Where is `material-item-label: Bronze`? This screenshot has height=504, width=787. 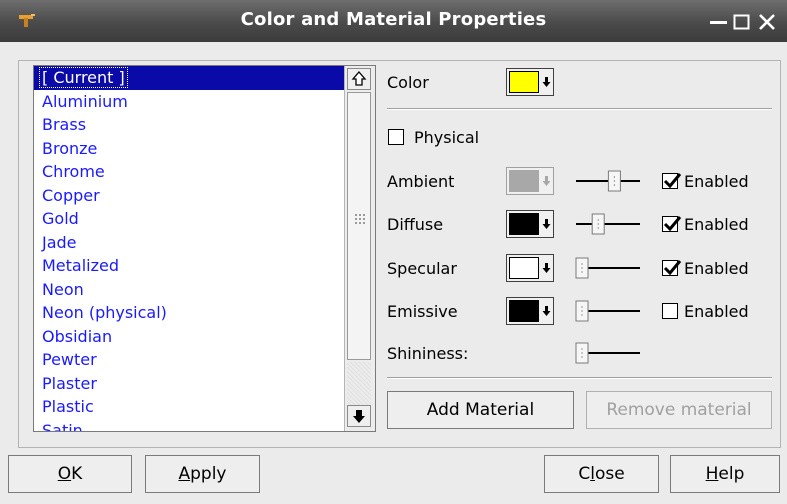 material-item-label: Bronze is located at coordinates (70, 148).